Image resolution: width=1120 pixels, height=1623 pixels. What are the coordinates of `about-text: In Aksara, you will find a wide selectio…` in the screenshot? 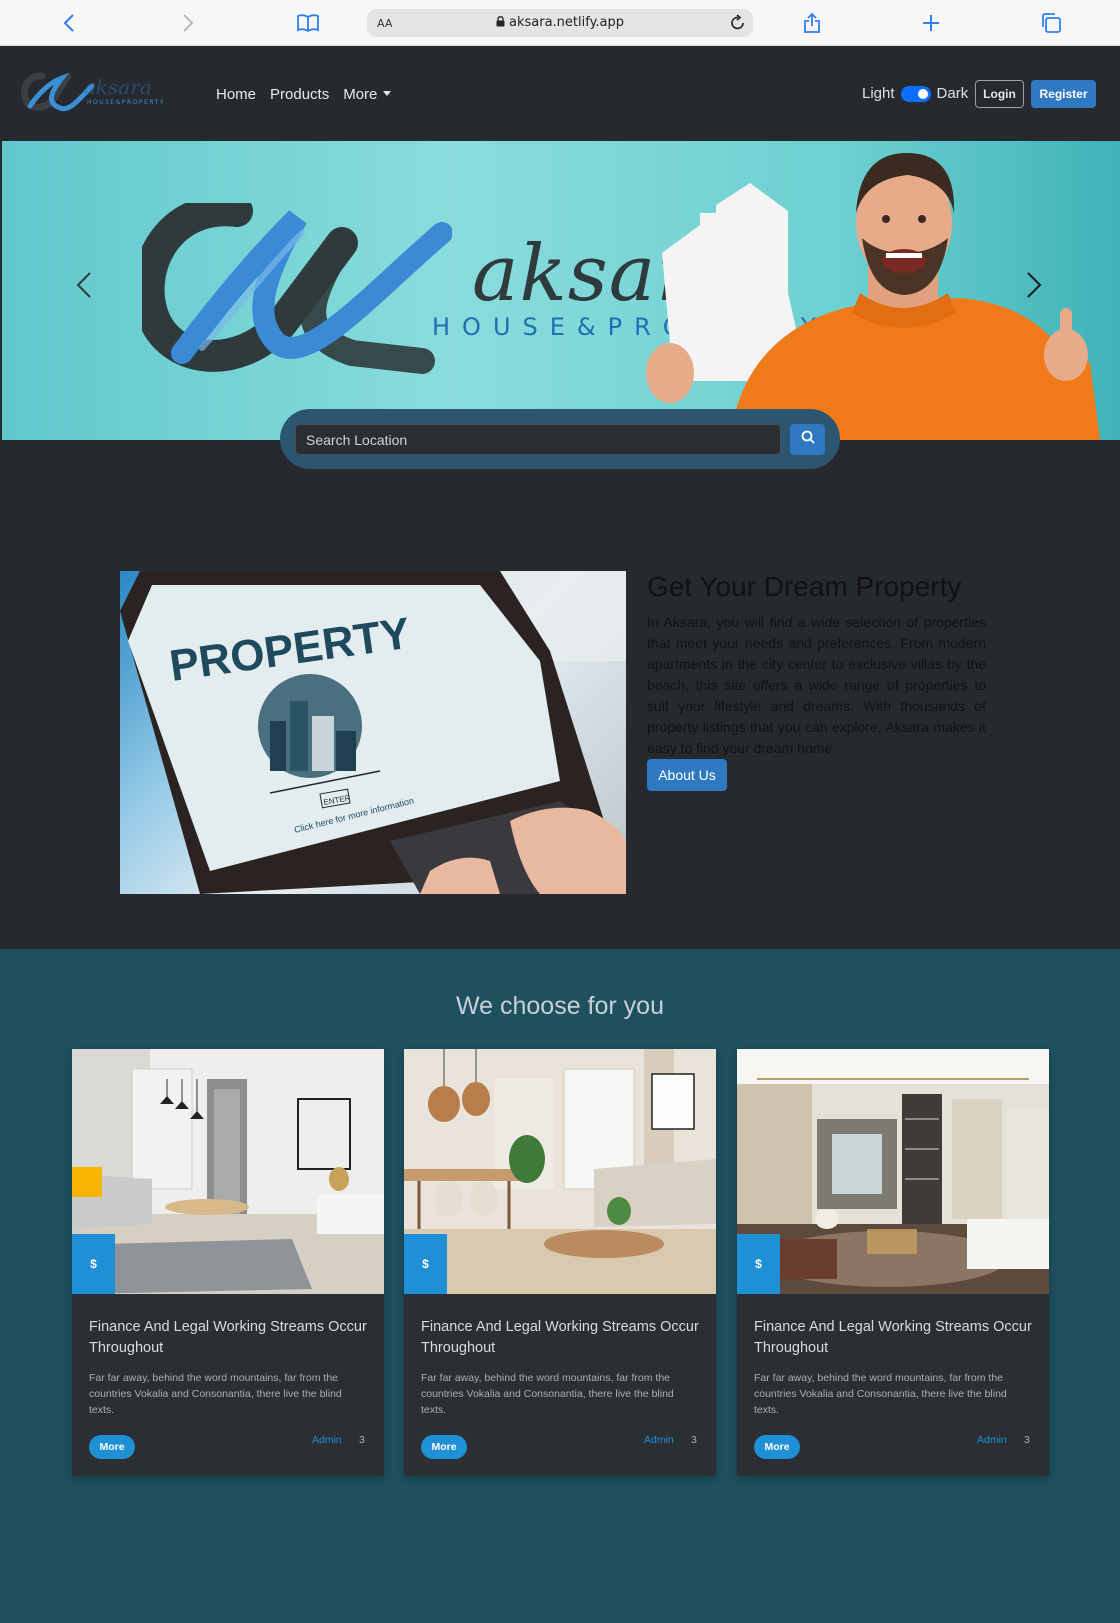 It's located at (816, 685).